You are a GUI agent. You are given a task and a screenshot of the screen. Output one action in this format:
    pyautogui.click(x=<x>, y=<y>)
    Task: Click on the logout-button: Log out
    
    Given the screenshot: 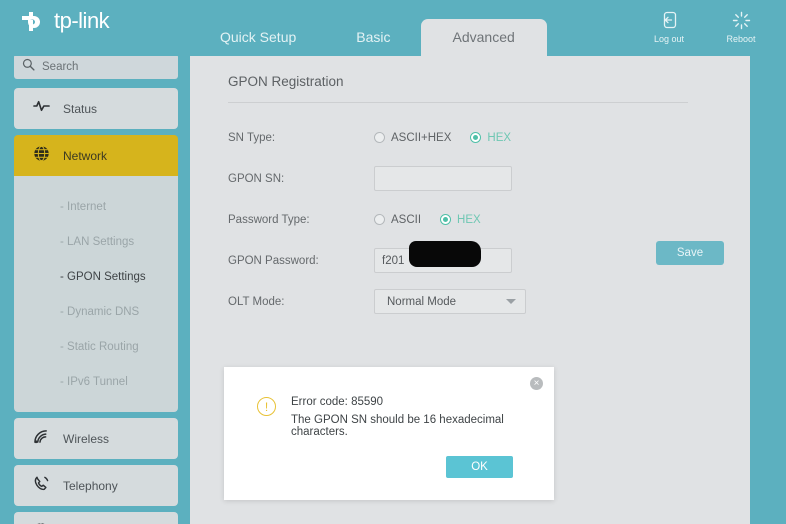 What is the action you would take?
    pyautogui.click(x=669, y=26)
    